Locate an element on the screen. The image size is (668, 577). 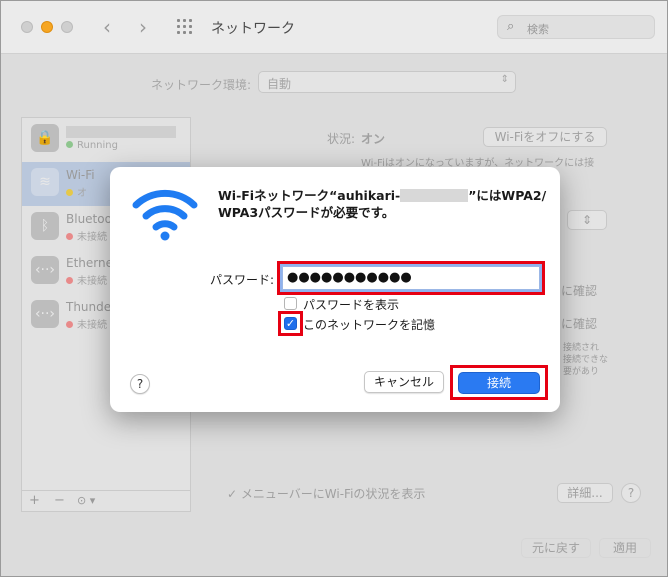
remove-service-button: − is located at coordinates (59, 500).